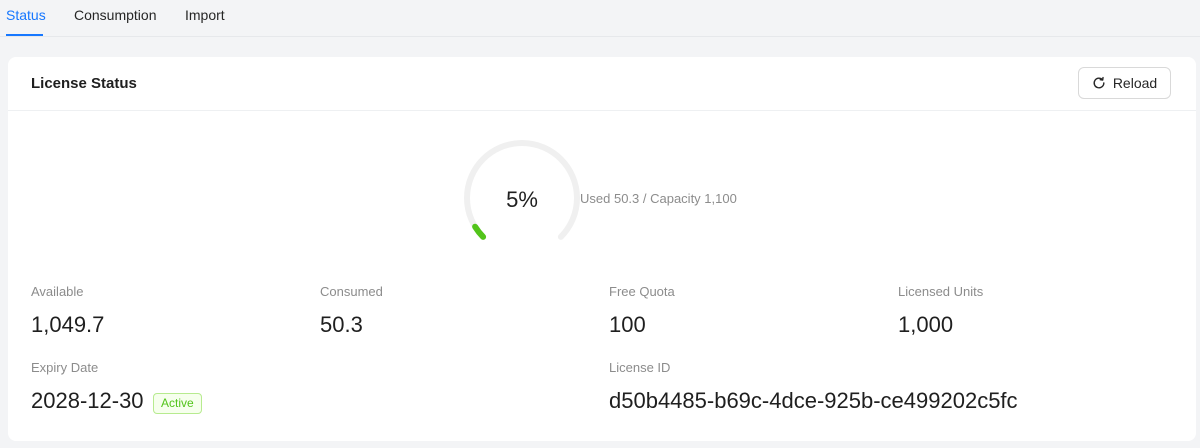 The height and width of the screenshot is (448, 1200). What do you see at coordinates (1135, 83) in the screenshot?
I see `reload-label: Reload` at bounding box center [1135, 83].